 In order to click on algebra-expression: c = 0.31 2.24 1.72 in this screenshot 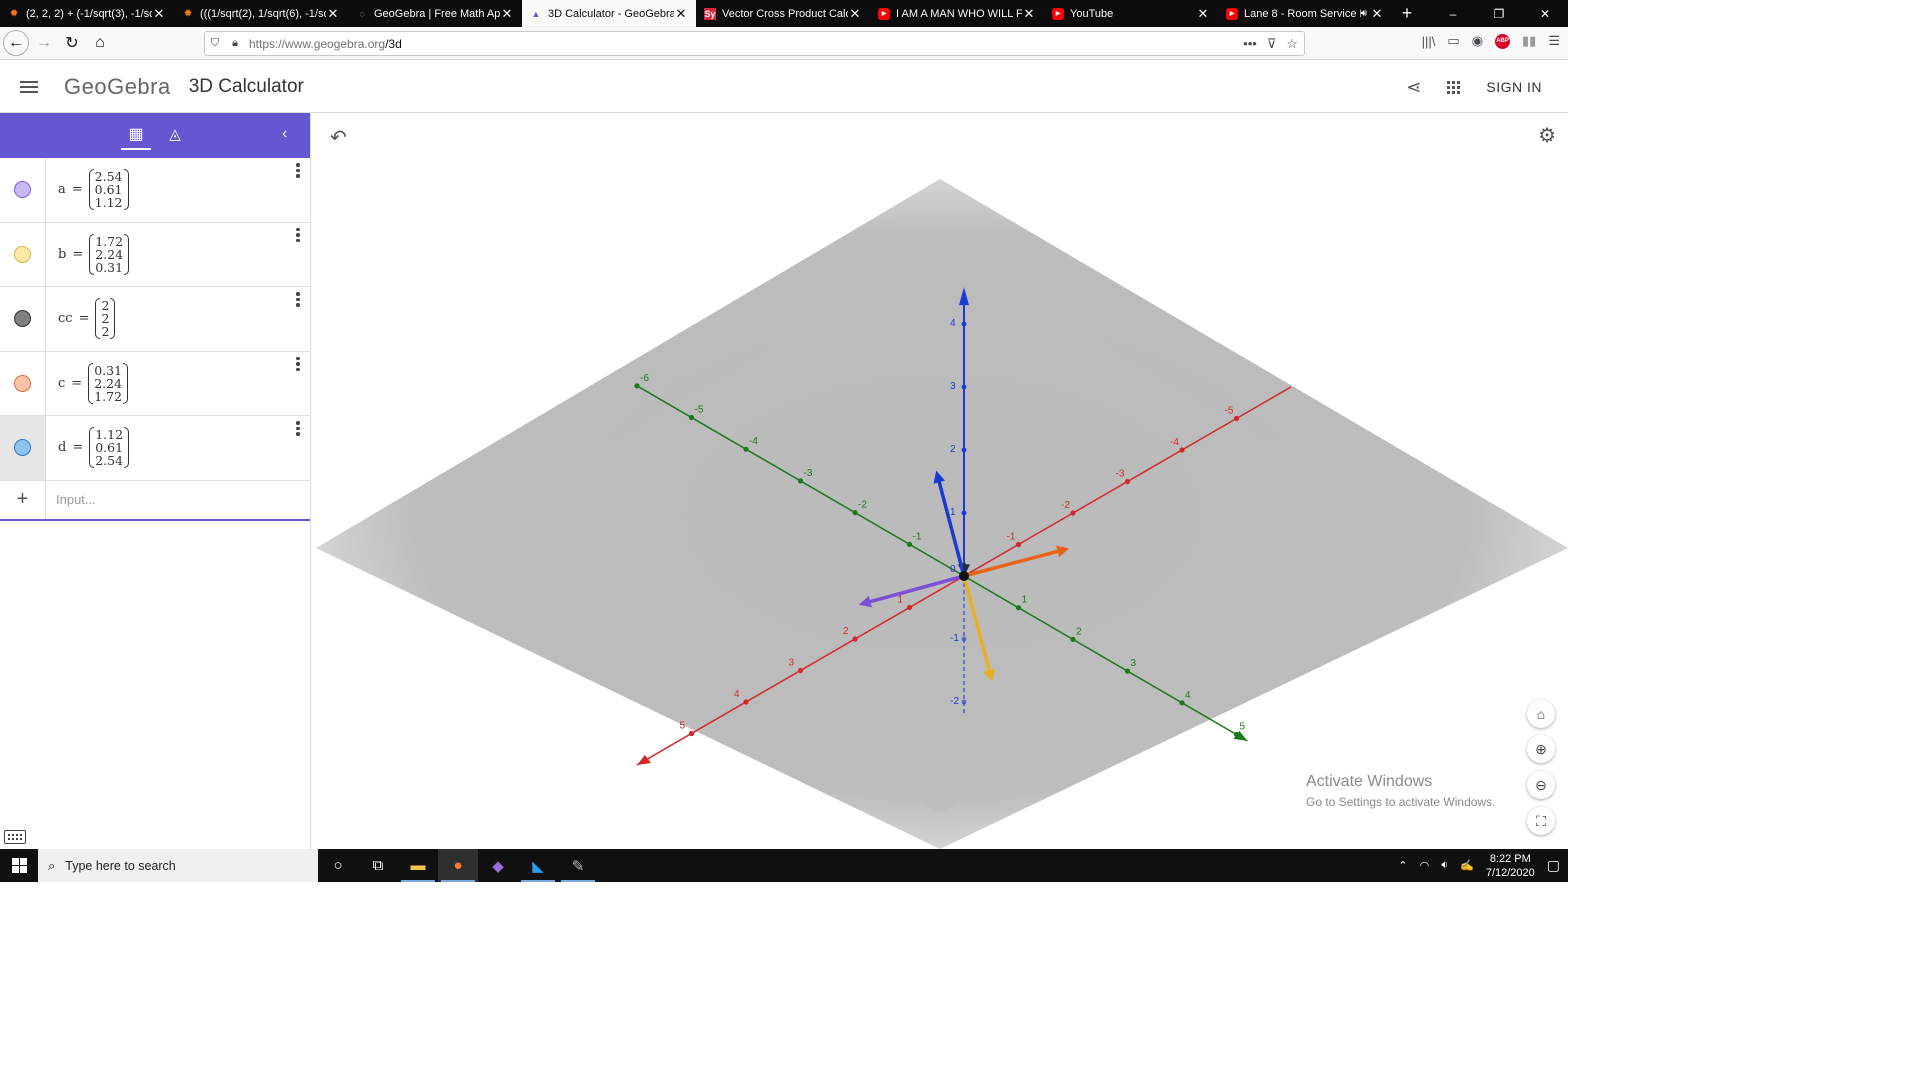, I will do `click(178, 384)`.